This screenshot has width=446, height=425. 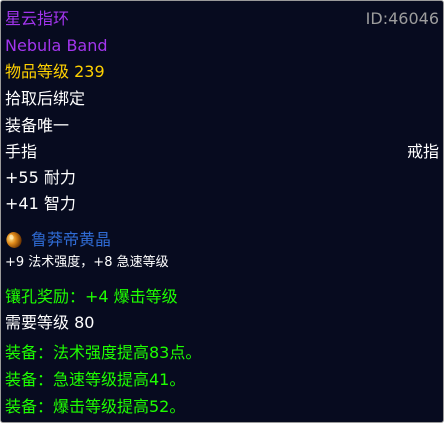 What do you see at coordinates (95, 379) in the screenshot?
I see `equip-effect-haste: 装备：急速等级提高41。` at bounding box center [95, 379].